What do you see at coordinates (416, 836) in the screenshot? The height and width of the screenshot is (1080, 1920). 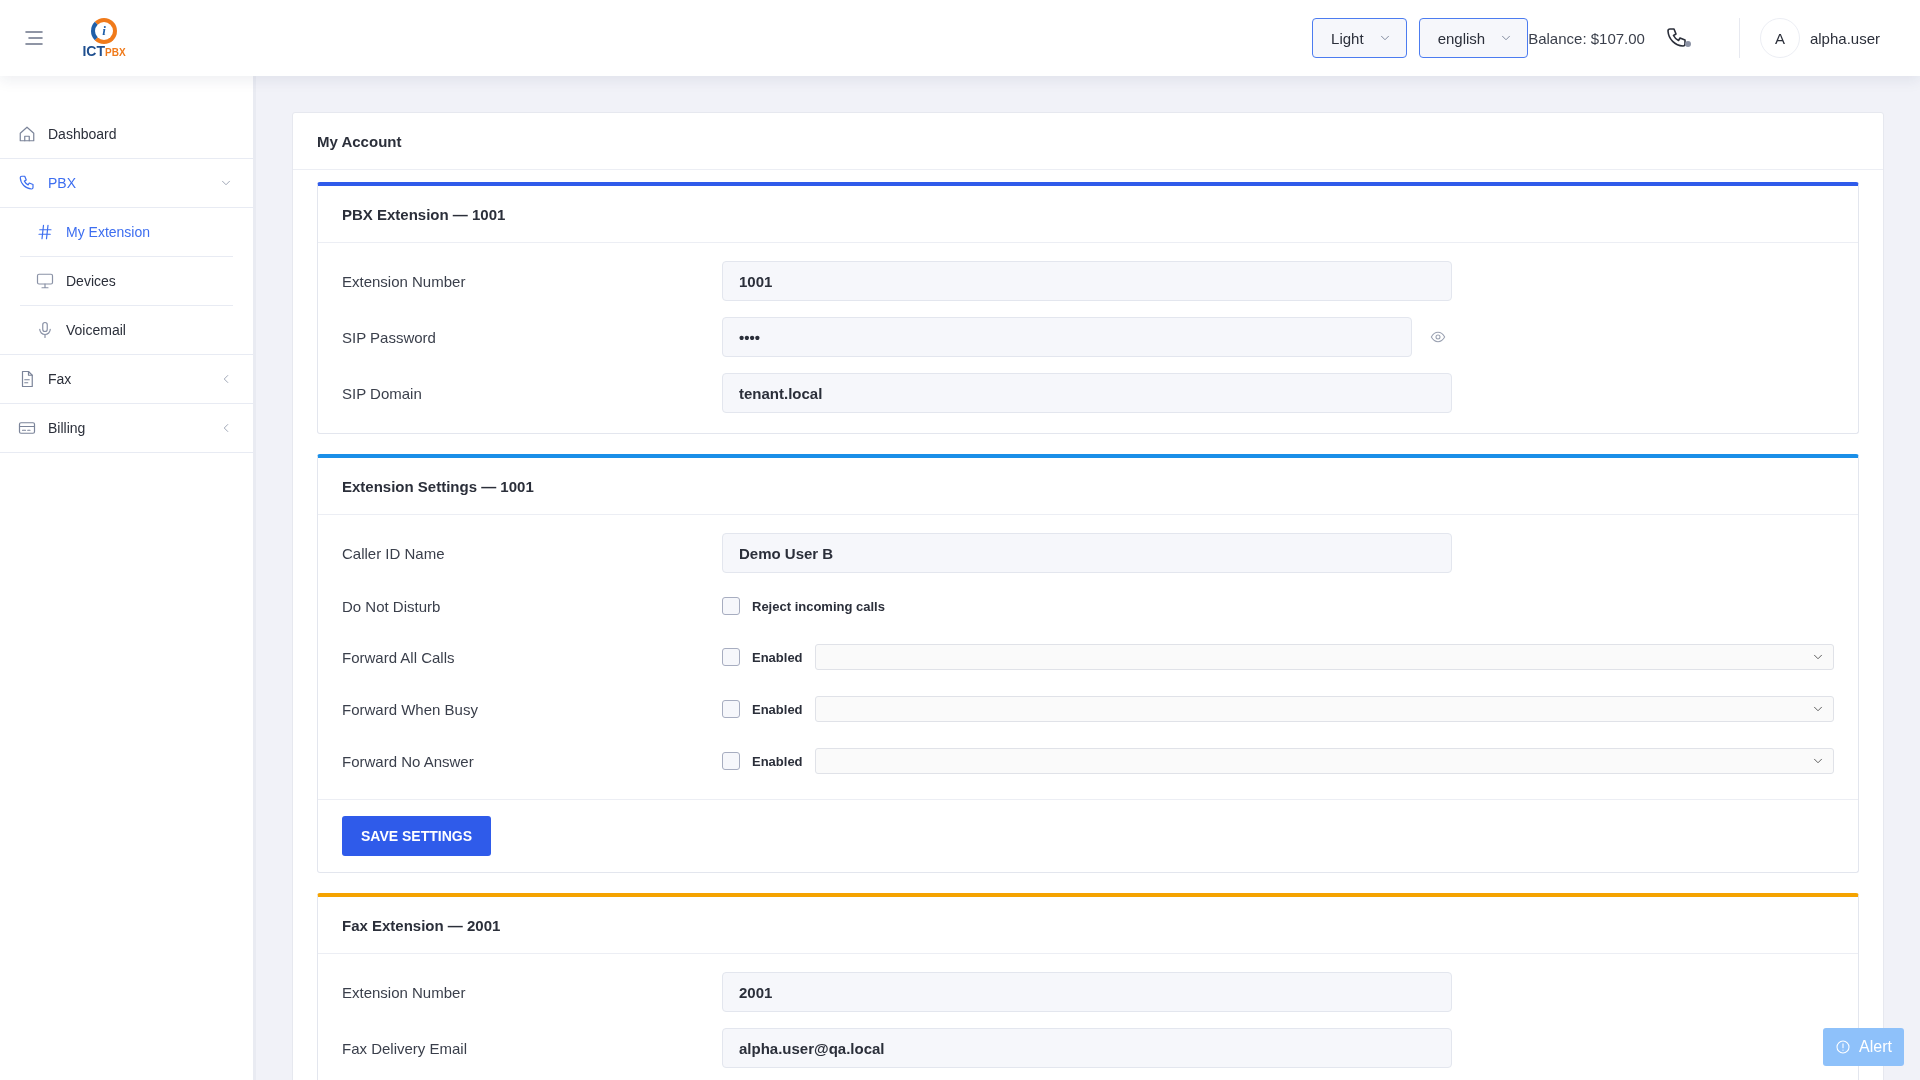 I see `save-button: SAVE SETTINGS` at bounding box center [416, 836].